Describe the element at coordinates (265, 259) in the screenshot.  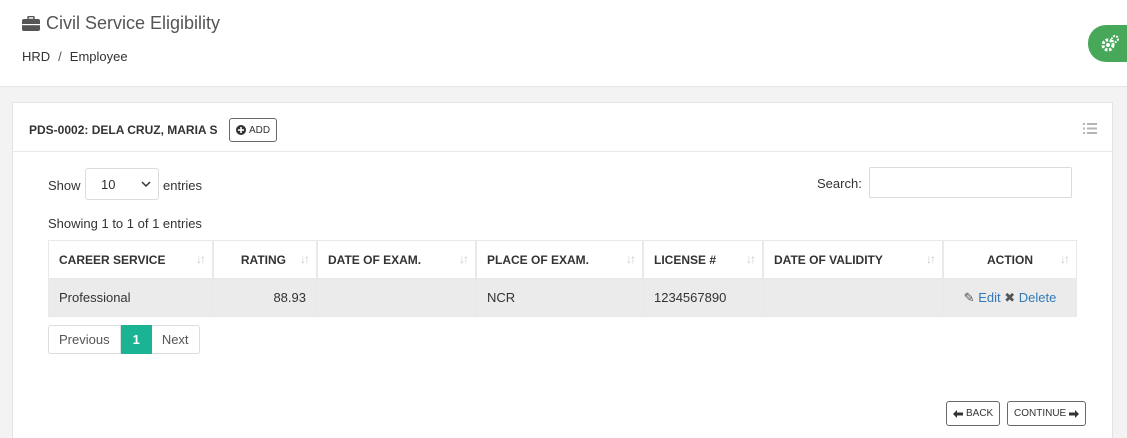
I see `column-rating: RATING ↓↑` at that location.